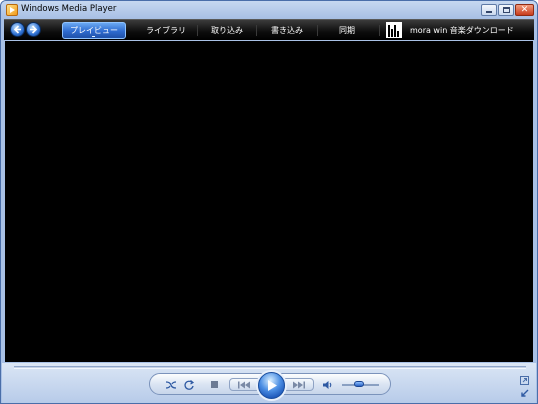  Describe the element at coordinates (462, 30) in the screenshot. I see `online-store-link: mora win 音楽ダウンロード` at that location.